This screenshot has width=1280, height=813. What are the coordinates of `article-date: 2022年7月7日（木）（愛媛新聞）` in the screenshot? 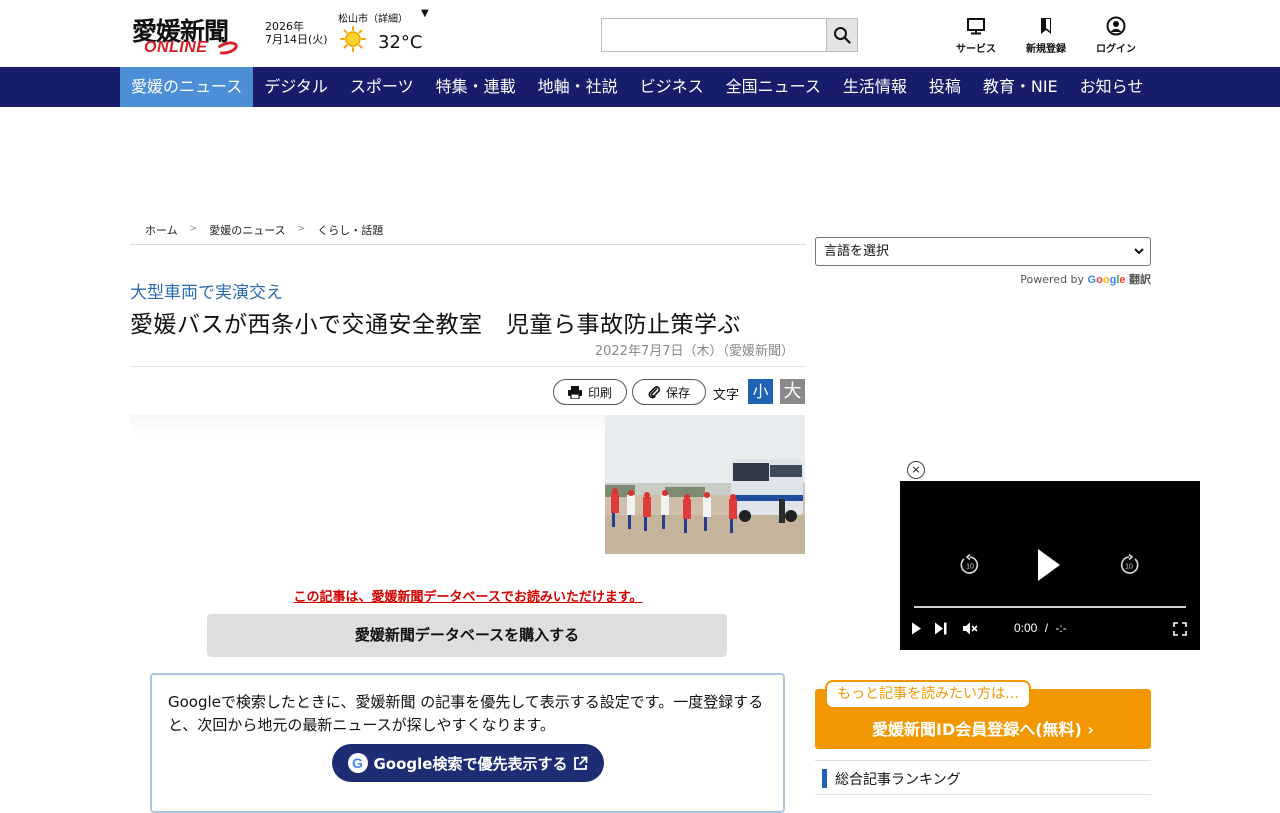 It's located at (694, 351).